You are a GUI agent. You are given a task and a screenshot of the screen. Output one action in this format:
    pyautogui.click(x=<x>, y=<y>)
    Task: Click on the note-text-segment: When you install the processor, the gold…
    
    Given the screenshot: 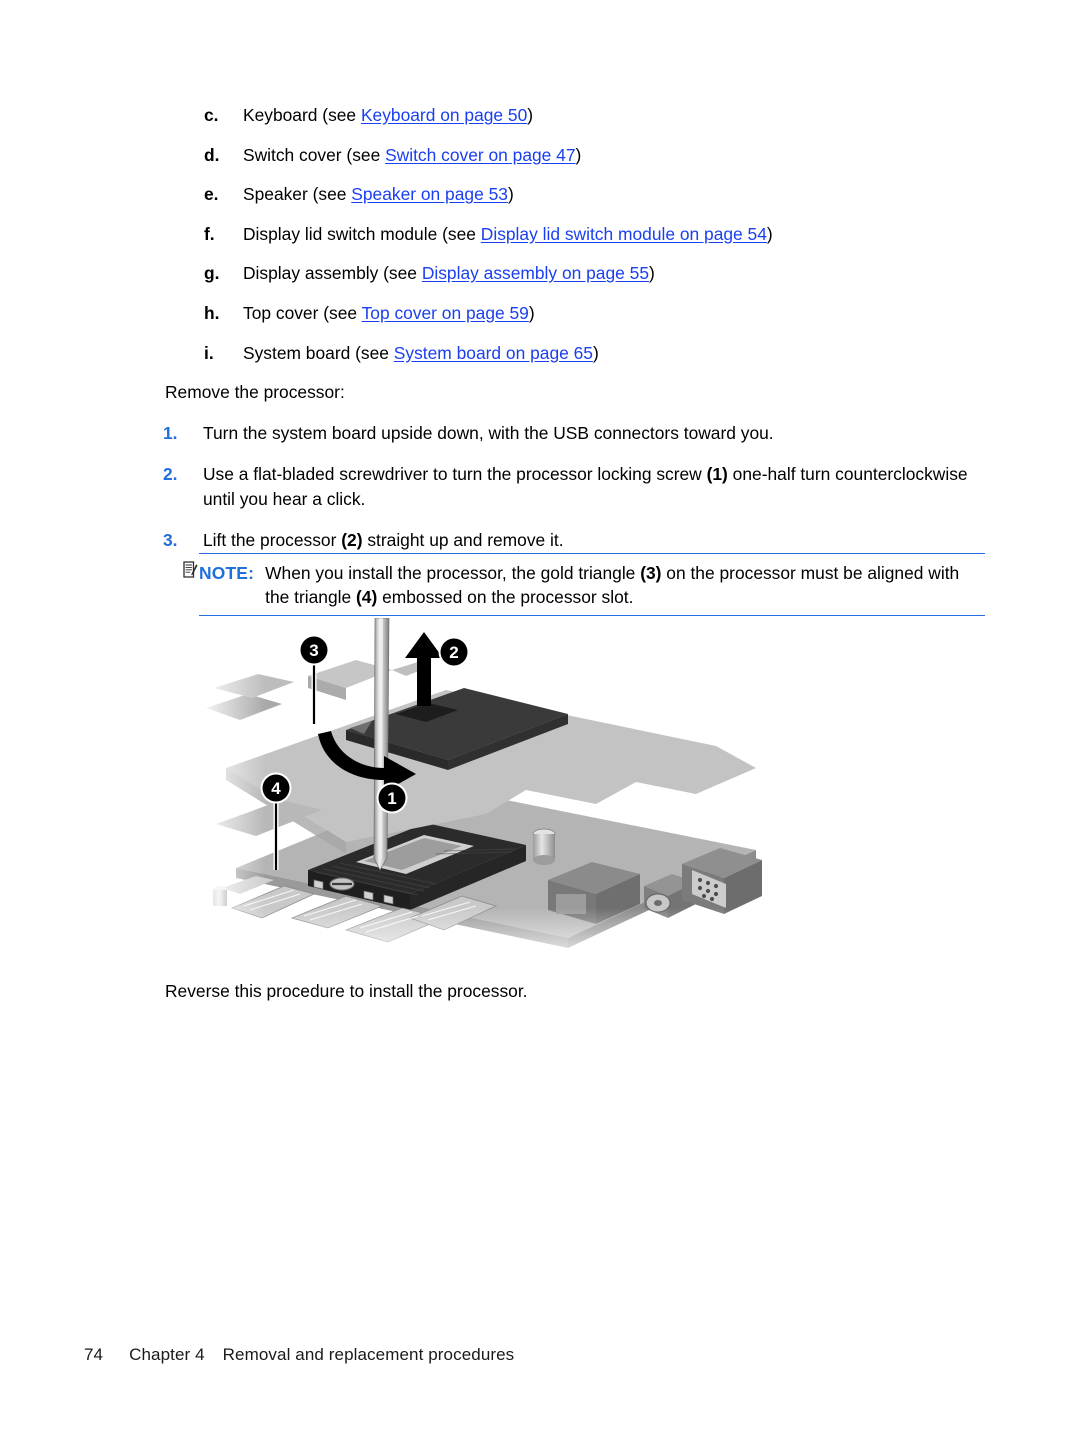 What is the action you would take?
    pyautogui.click(x=453, y=573)
    